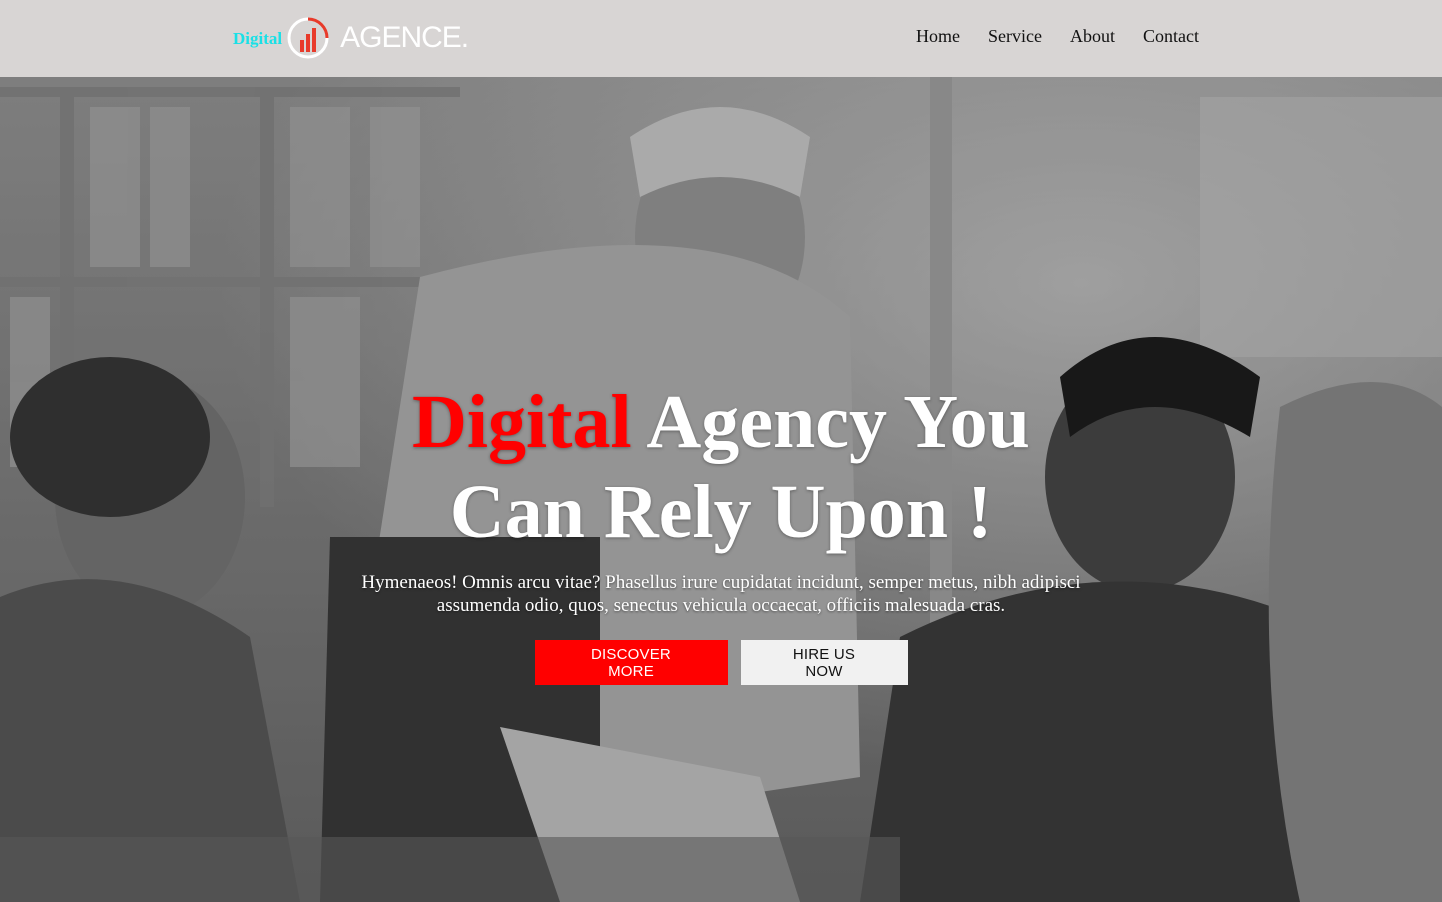 This screenshot has height=902, width=1442. Describe the element at coordinates (404, 37) in the screenshot. I see `brand-name: AGENCE.` at that location.